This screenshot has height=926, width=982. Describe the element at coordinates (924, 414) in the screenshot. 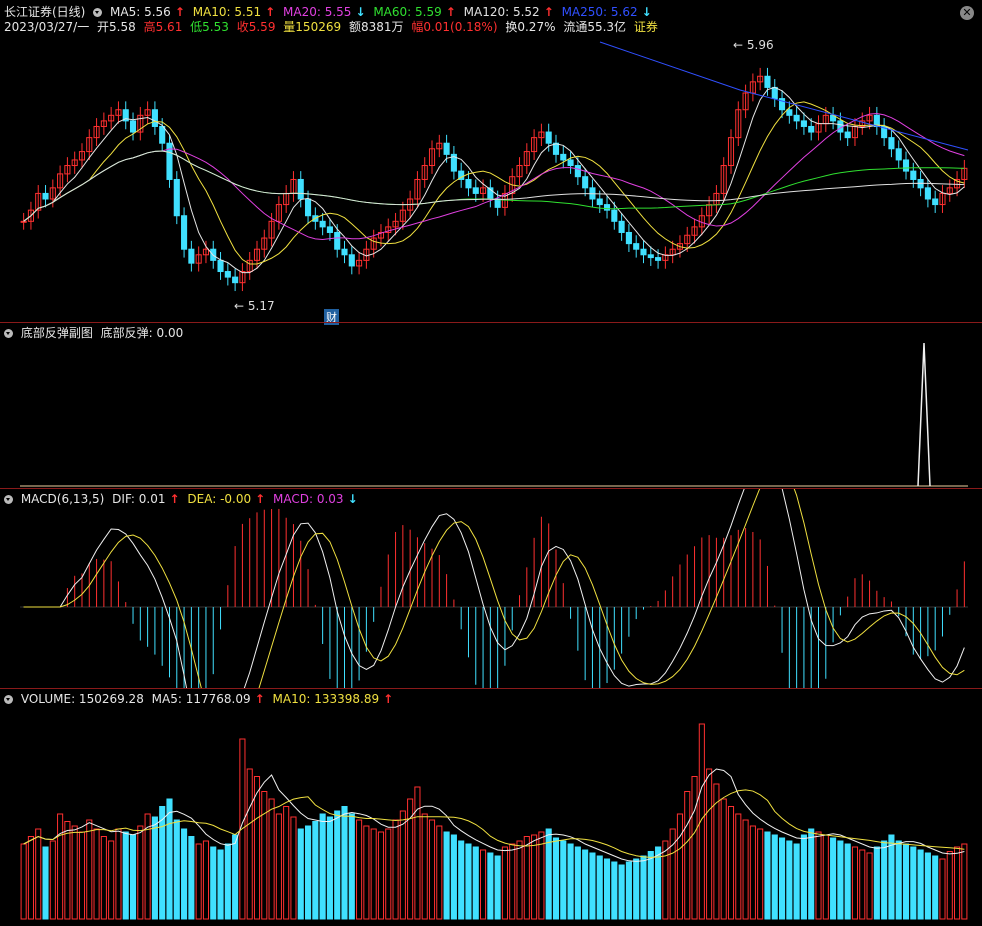

I see `indicator-spike` at that location.